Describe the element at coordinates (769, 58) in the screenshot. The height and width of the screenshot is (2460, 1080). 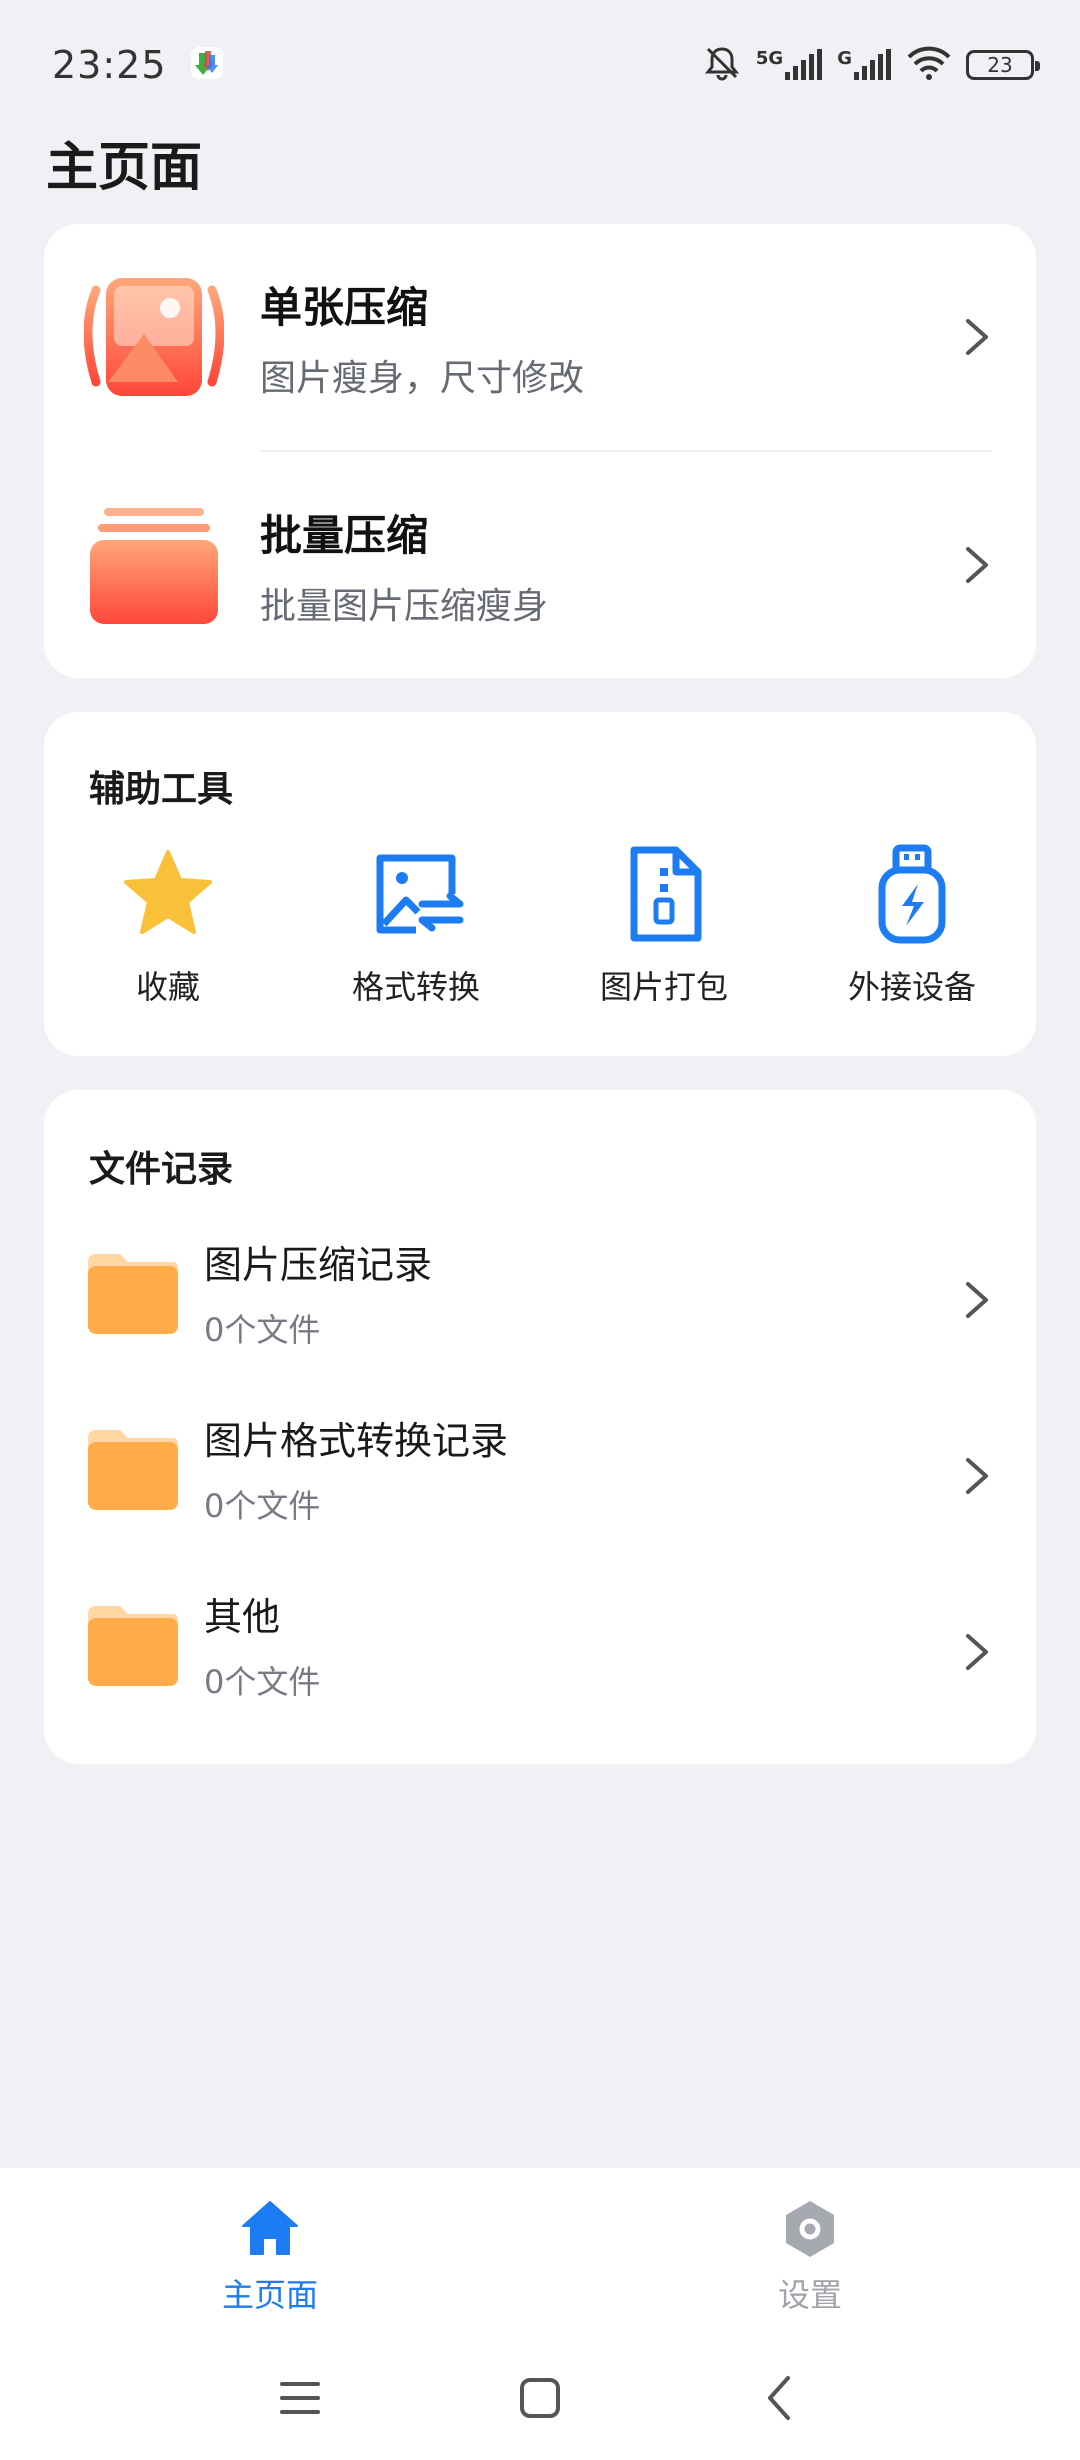
I see `network-type-label: 5G` at that location.